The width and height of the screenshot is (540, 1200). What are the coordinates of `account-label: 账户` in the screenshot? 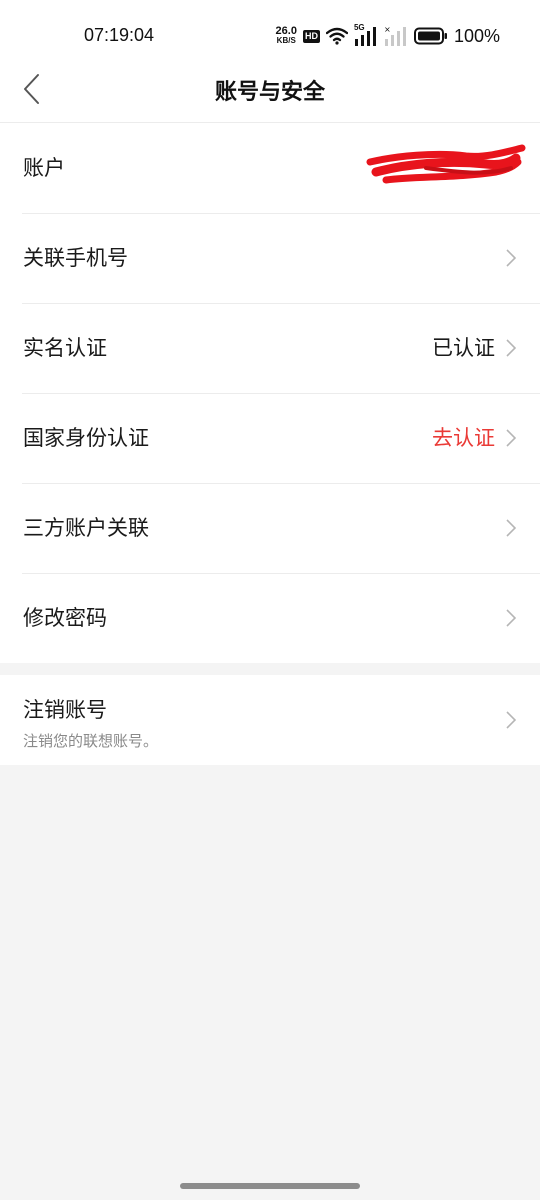 It's located at (44, 168).